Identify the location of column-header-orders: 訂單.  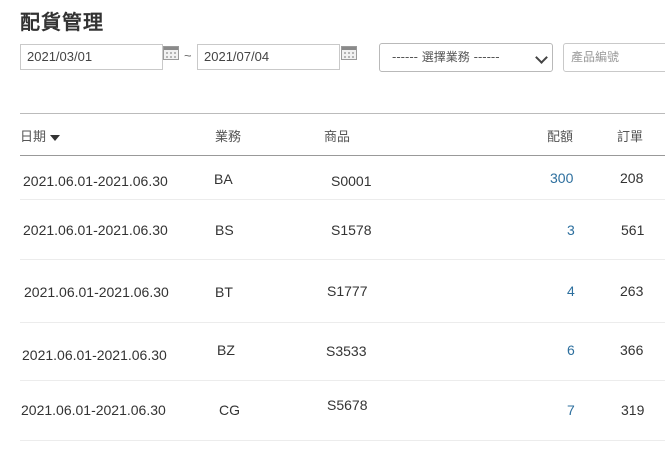
(630, 135).